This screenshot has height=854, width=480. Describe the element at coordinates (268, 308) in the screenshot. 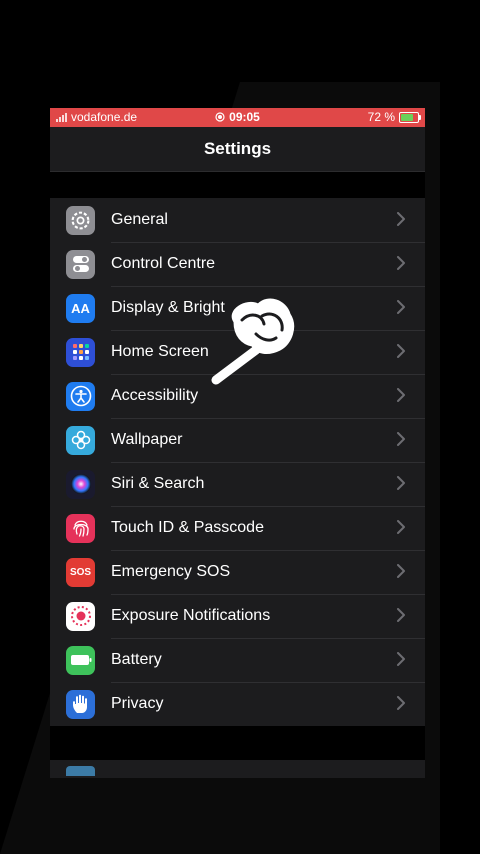

I see `settings-row-label: Display & Bright` at that location.